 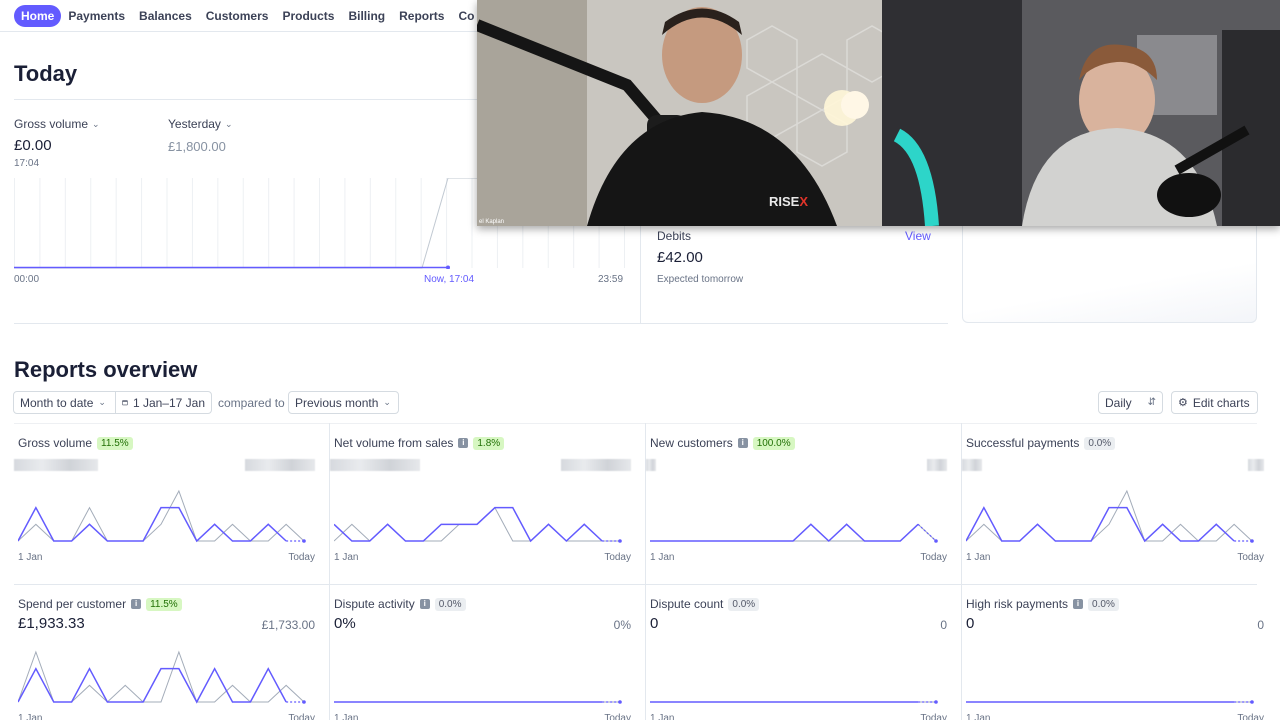 What do you see at coordinates (163, 402) in the screenshot?
I see `date-range-button: 1 Jan–17 Jan` at bounding box center [163, 402].